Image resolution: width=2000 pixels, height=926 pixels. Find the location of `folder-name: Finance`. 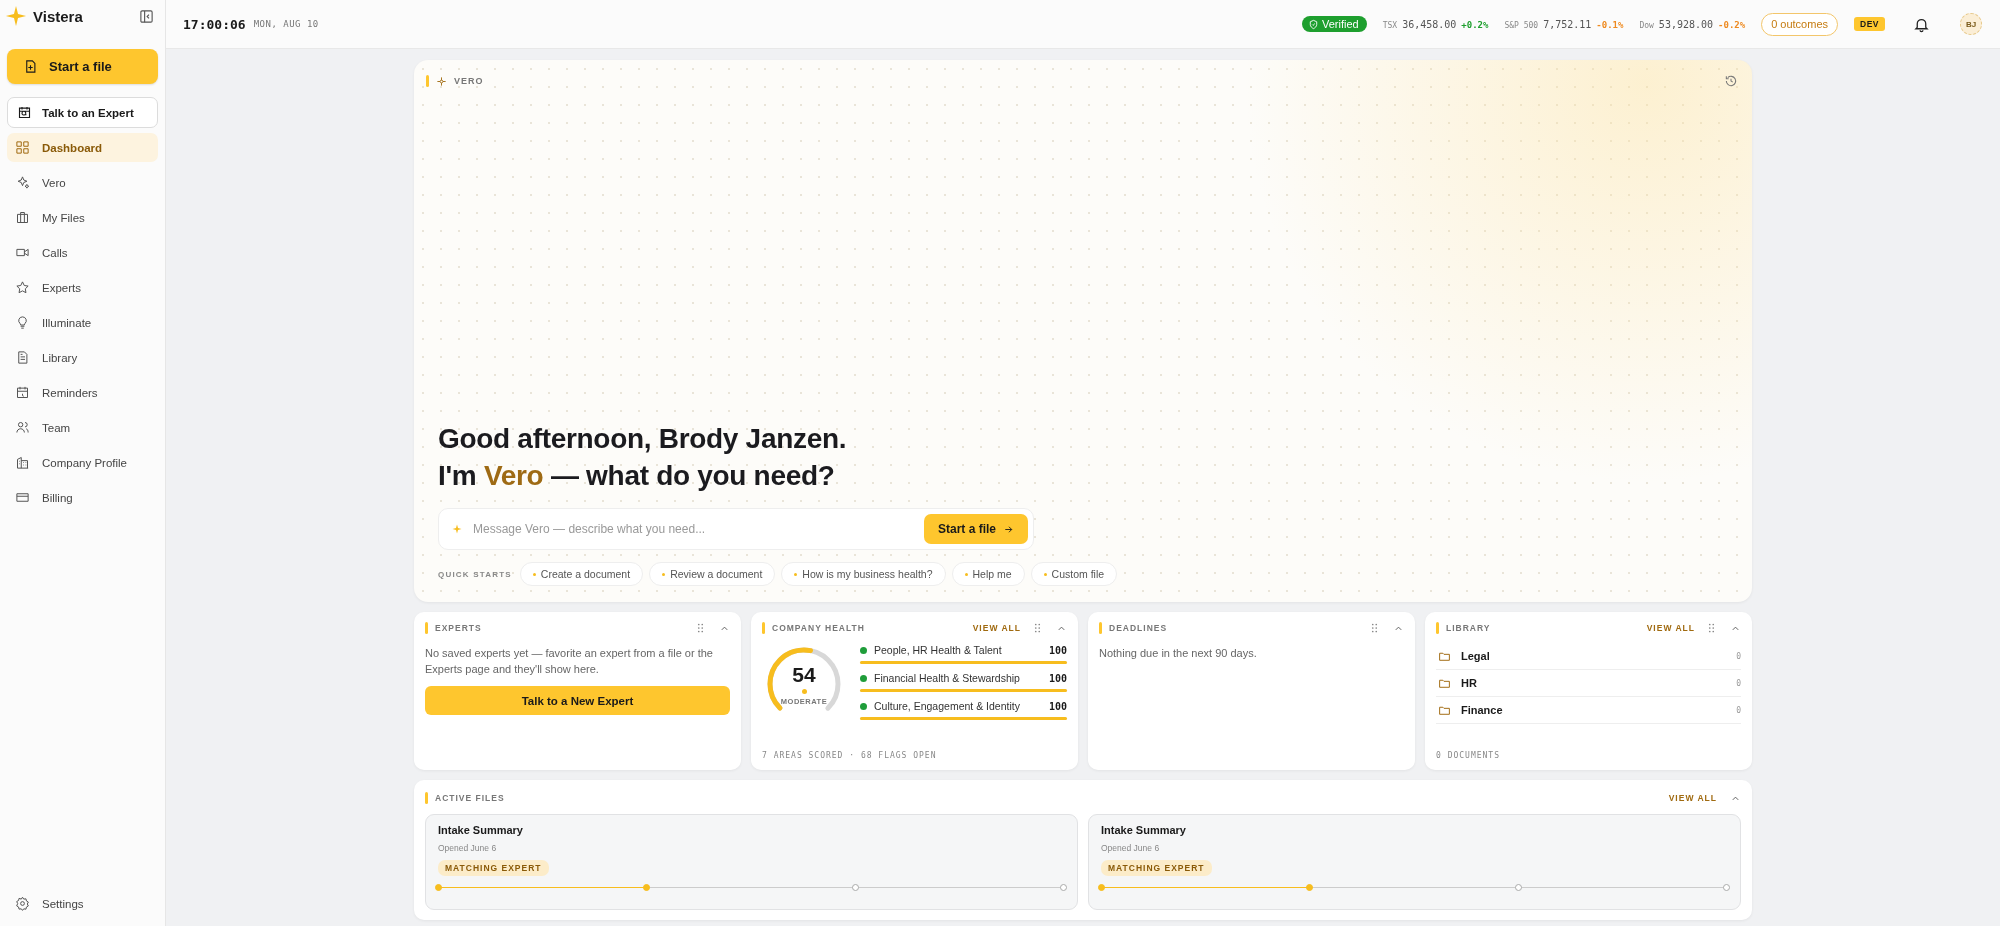

folder-name: Finance is located at coordinates (1594, 710).